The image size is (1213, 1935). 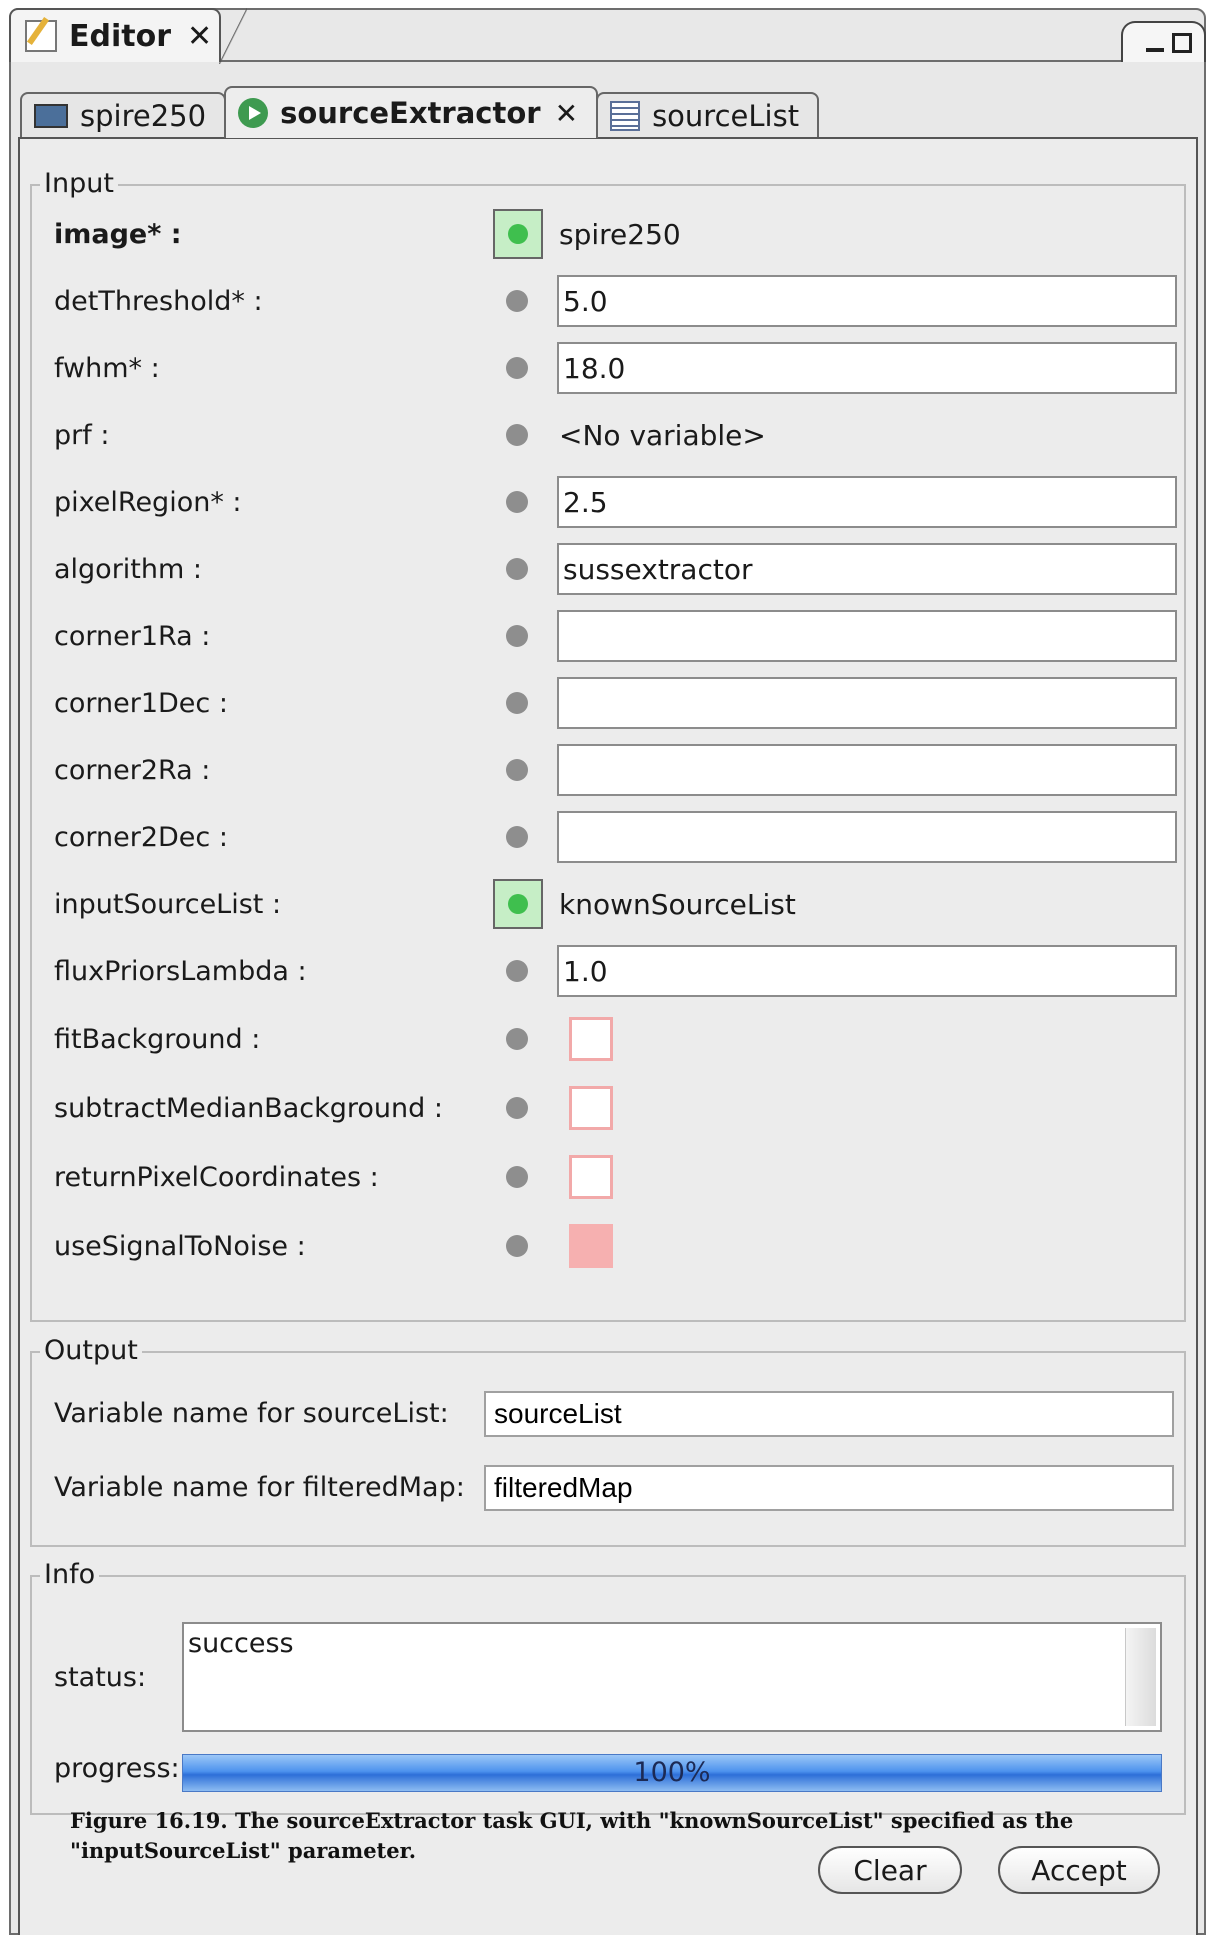 I want to click on close-icon: ✕, so click(x=566, y=113).